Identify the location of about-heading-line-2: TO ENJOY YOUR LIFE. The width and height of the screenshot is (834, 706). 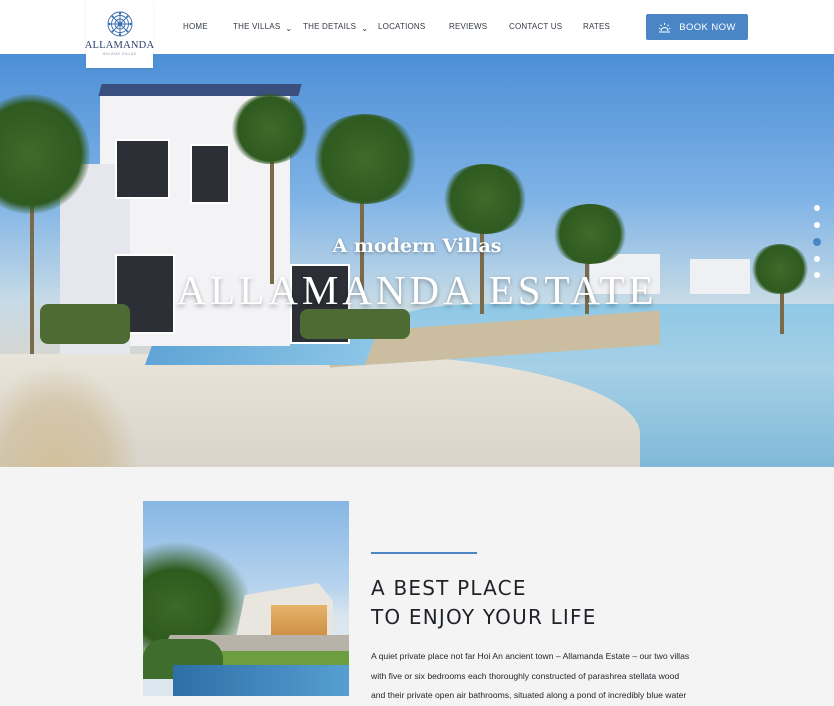
(484, 617).